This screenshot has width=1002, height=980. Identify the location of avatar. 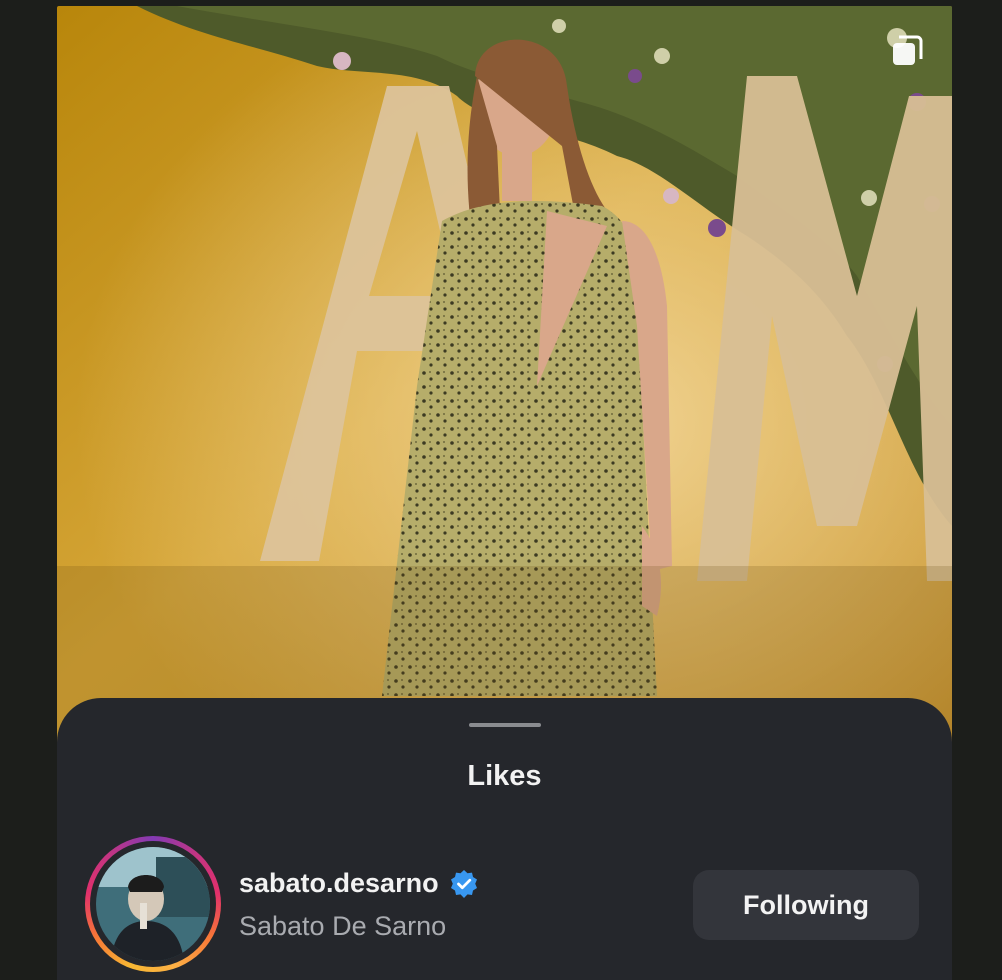
(153, 904).